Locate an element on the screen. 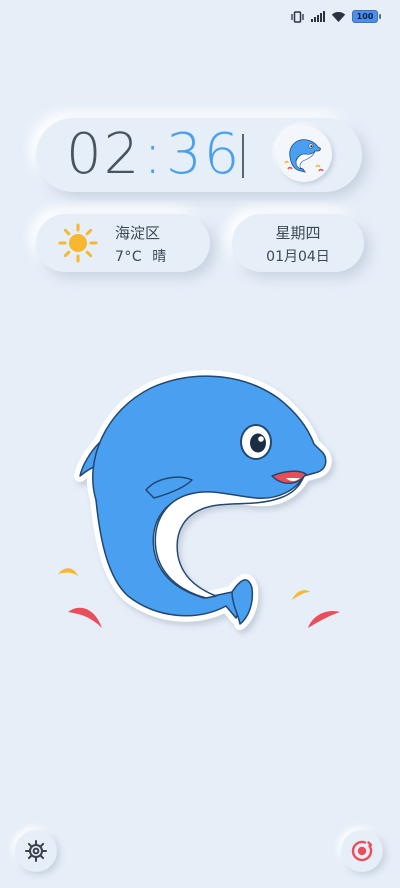 This screenshot has width=400, height=888. clock-hours: 02 is located at coordinates (104, 154).